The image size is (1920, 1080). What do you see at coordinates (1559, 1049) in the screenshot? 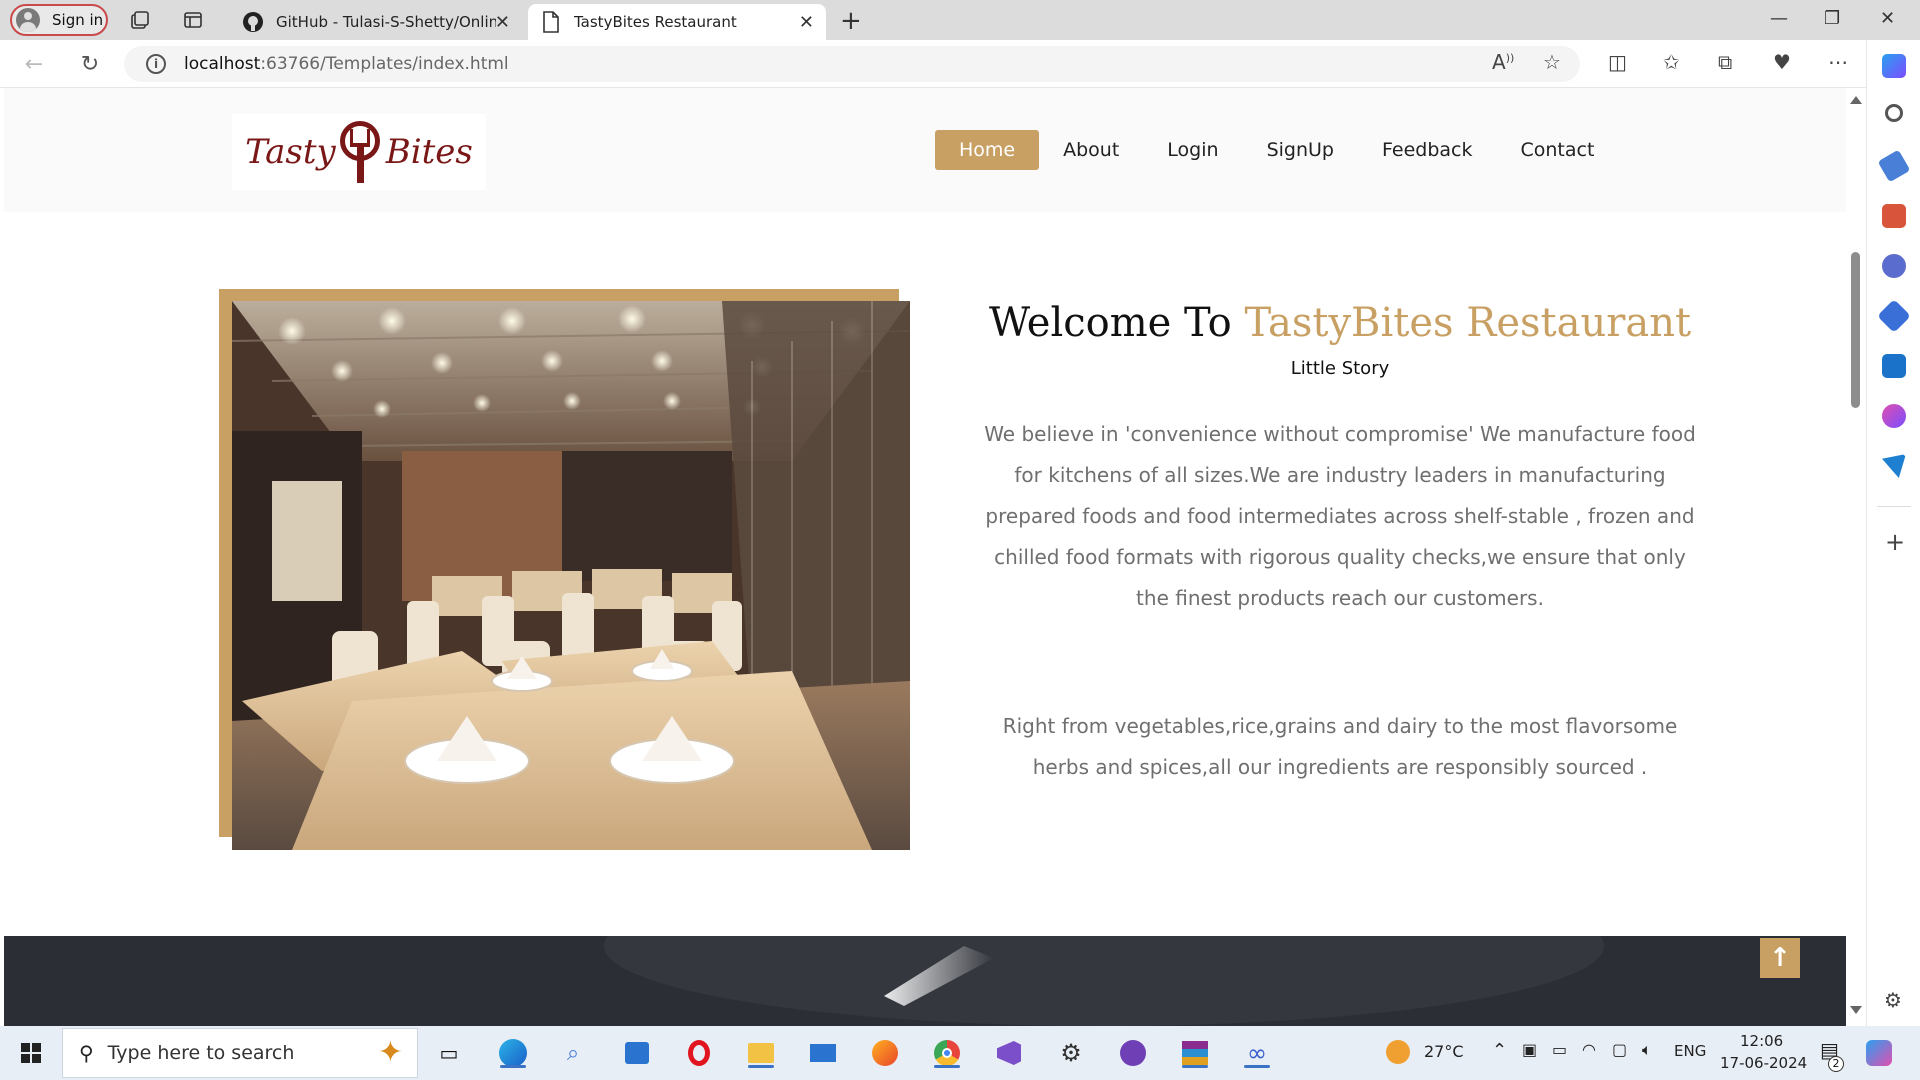
I see `battery-icon: ▭` at bounding box center [1559, 1049].